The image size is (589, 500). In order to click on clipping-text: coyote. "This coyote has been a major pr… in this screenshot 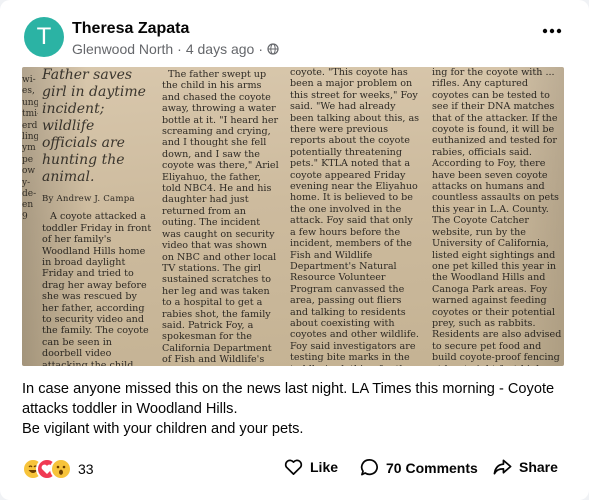, I will do `click(355, 216)`.